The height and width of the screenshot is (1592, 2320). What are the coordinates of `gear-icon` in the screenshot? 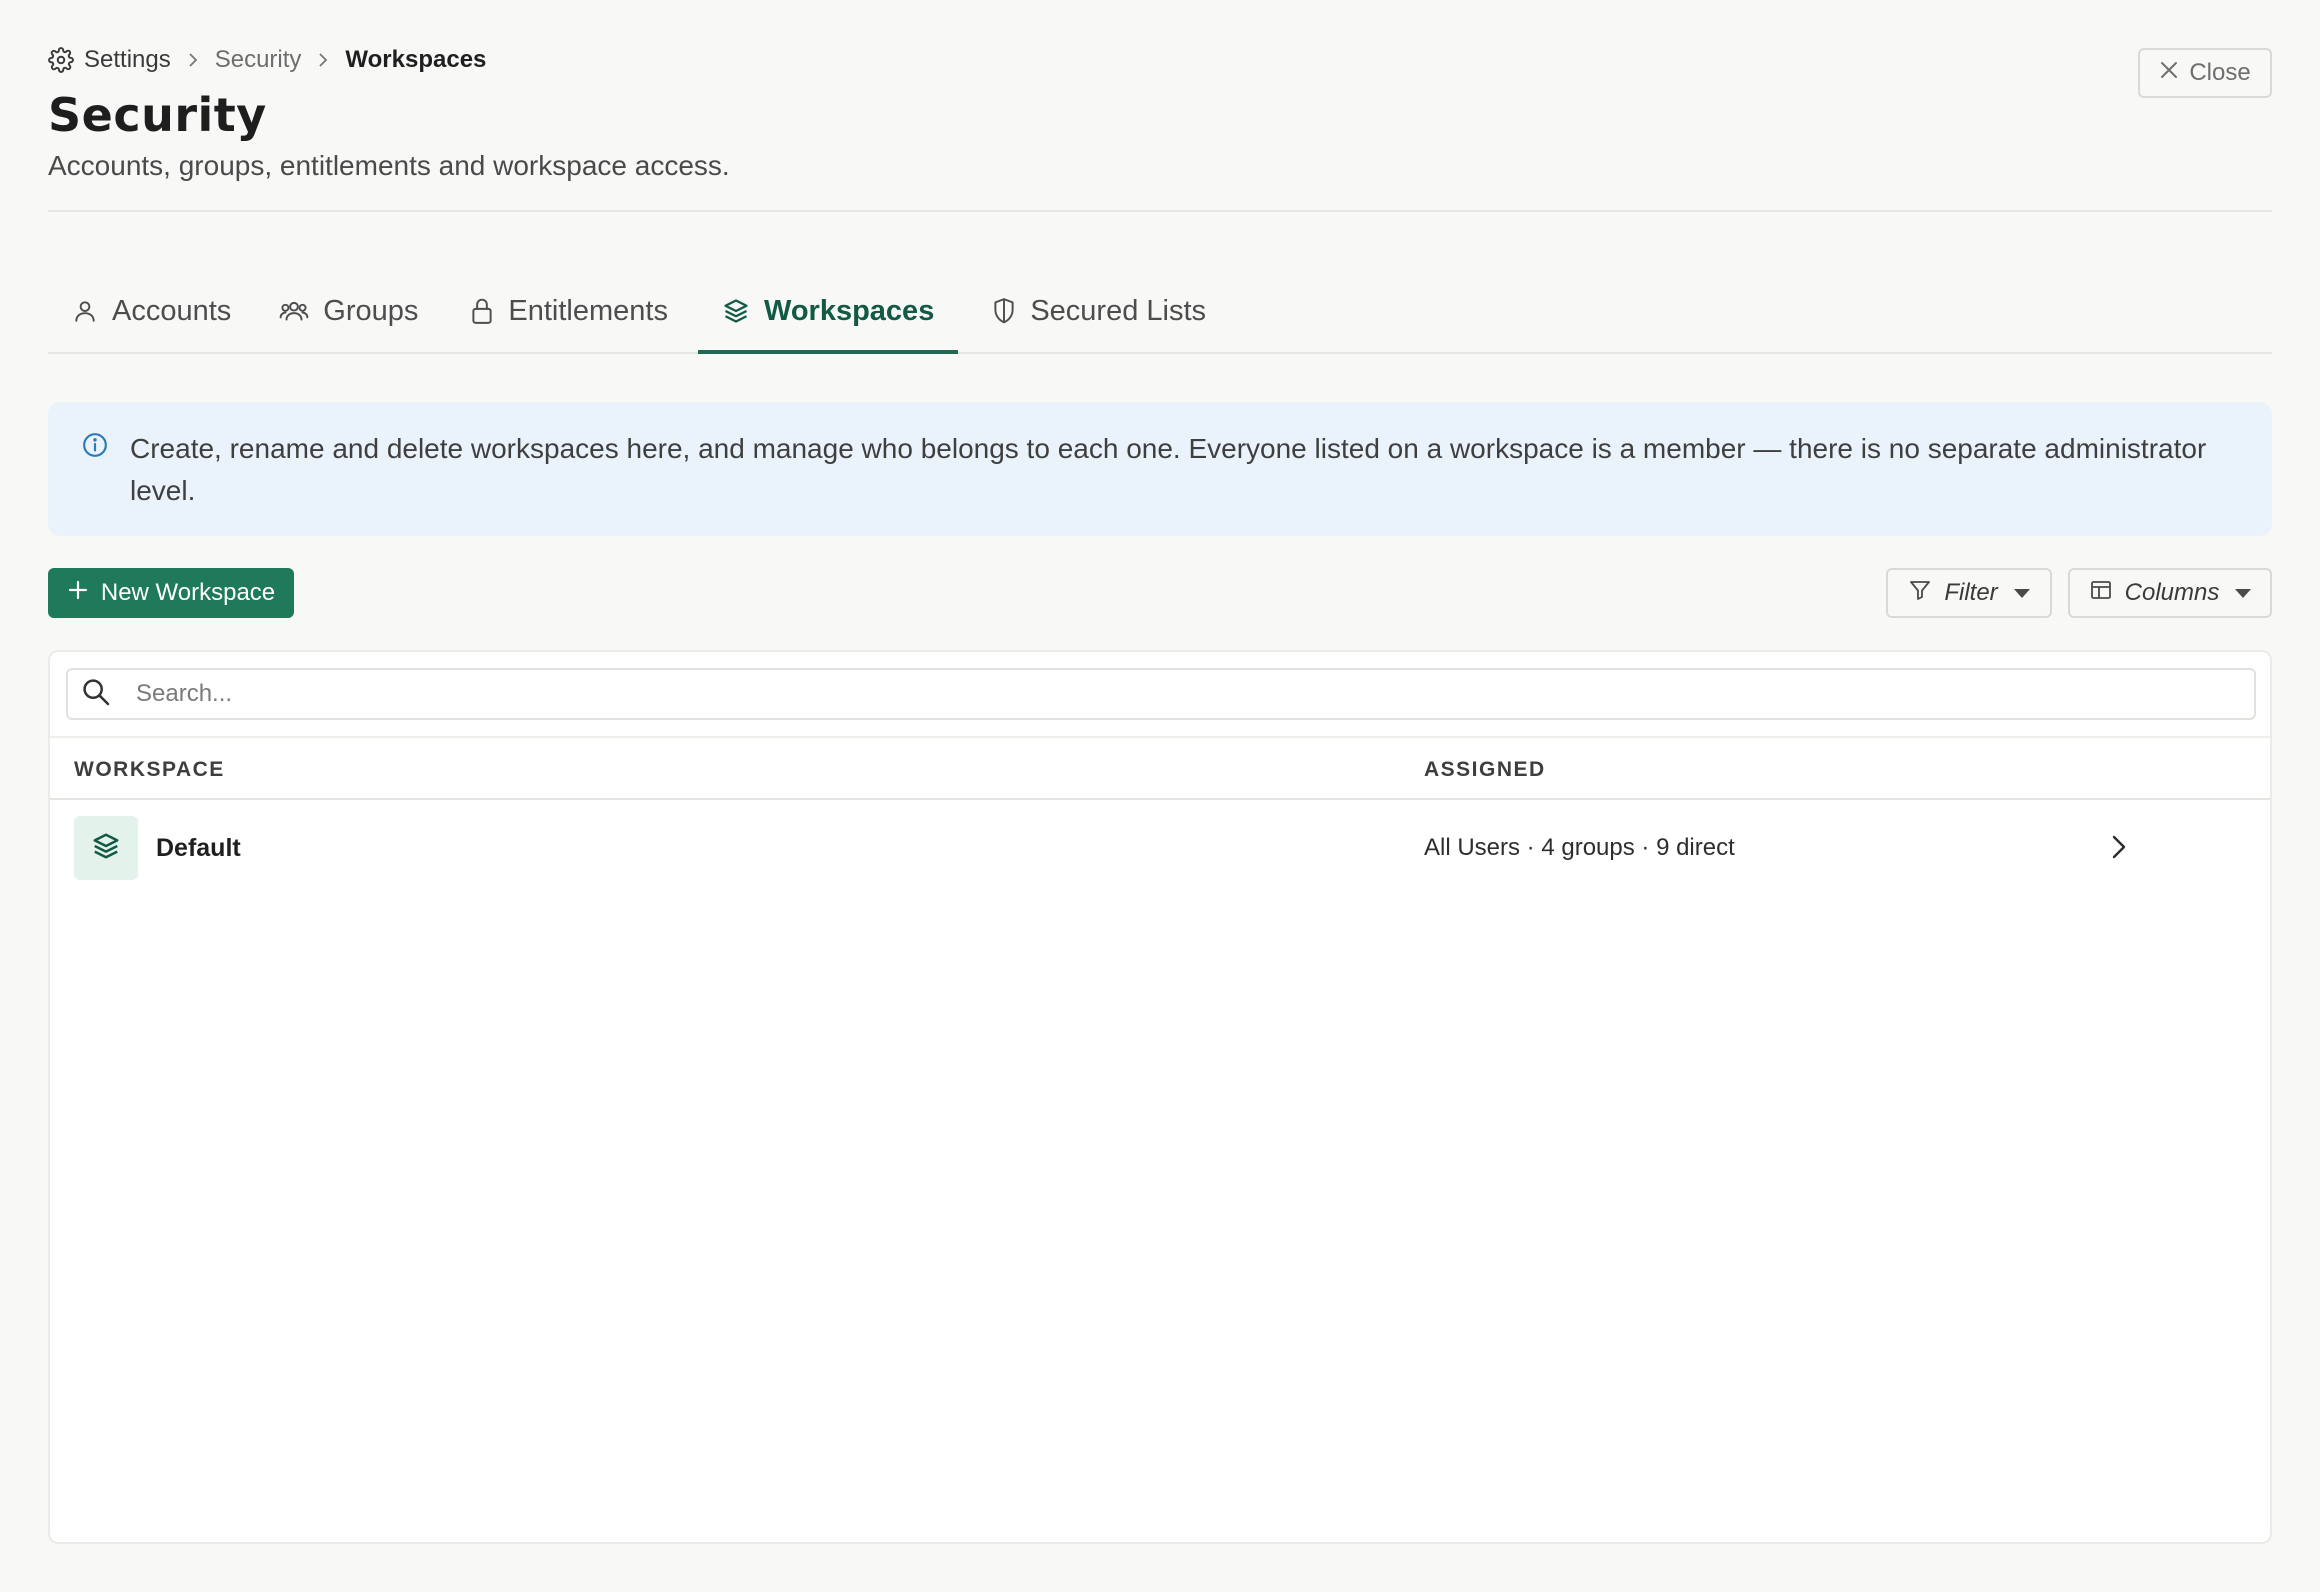 It's located at (61, 60).